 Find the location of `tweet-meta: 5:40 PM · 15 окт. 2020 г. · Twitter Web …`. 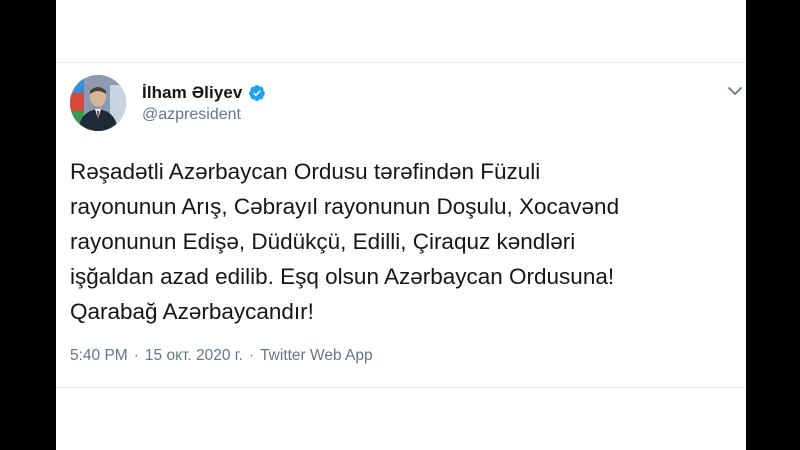

tweet-meta: 5:40 PM · 15 окт. 2020 г. · Twitter Web … is located at coordinates (221, 356).